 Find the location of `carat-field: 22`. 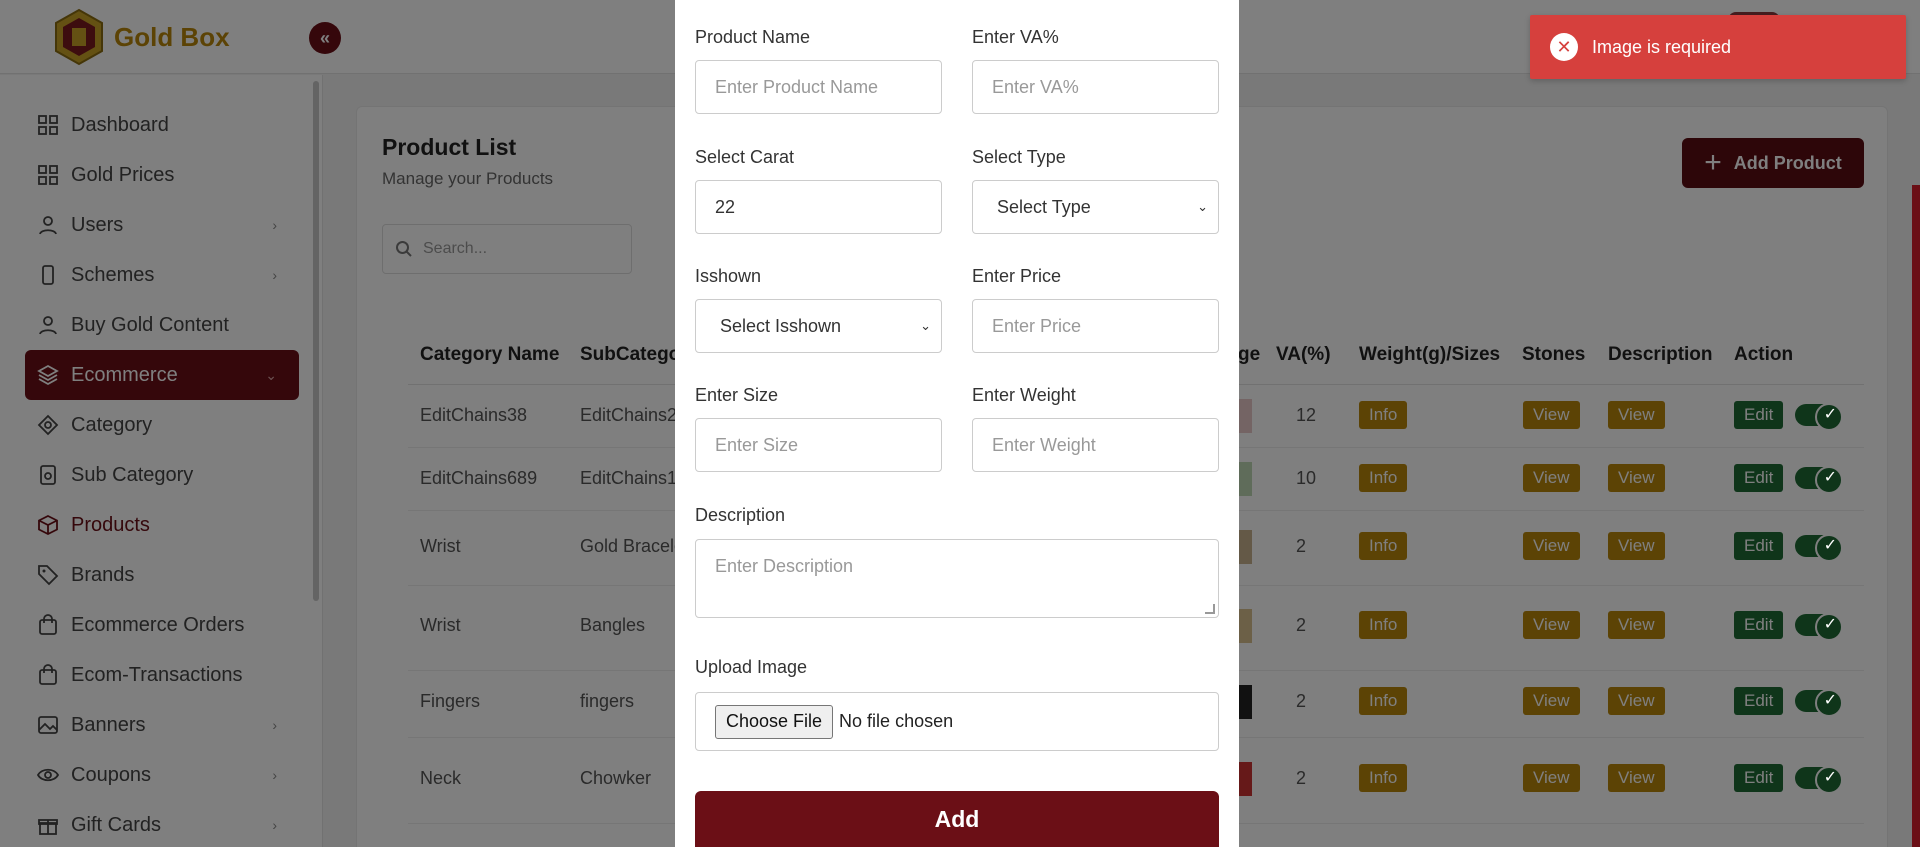

carat-field: 22 is located at coordinates (818, 207).